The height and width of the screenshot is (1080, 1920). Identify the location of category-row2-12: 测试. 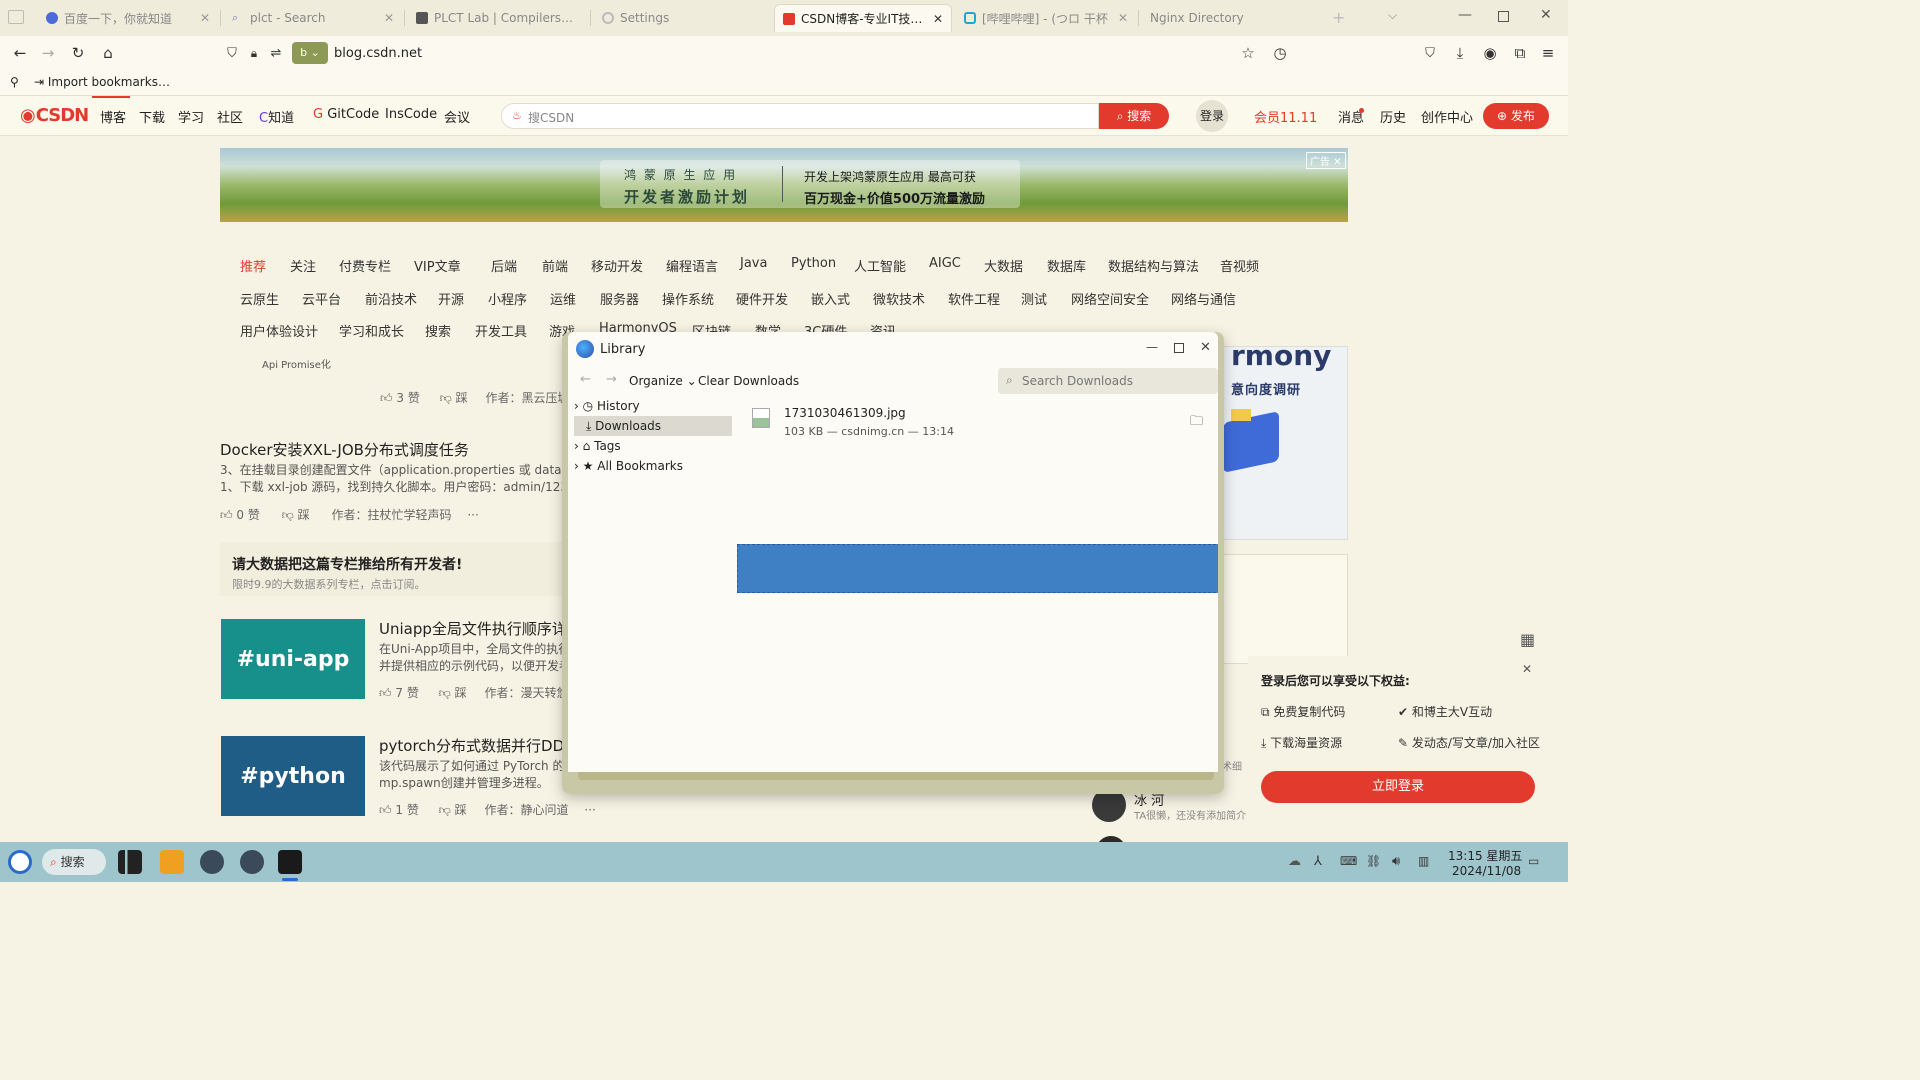
(1034, 298).